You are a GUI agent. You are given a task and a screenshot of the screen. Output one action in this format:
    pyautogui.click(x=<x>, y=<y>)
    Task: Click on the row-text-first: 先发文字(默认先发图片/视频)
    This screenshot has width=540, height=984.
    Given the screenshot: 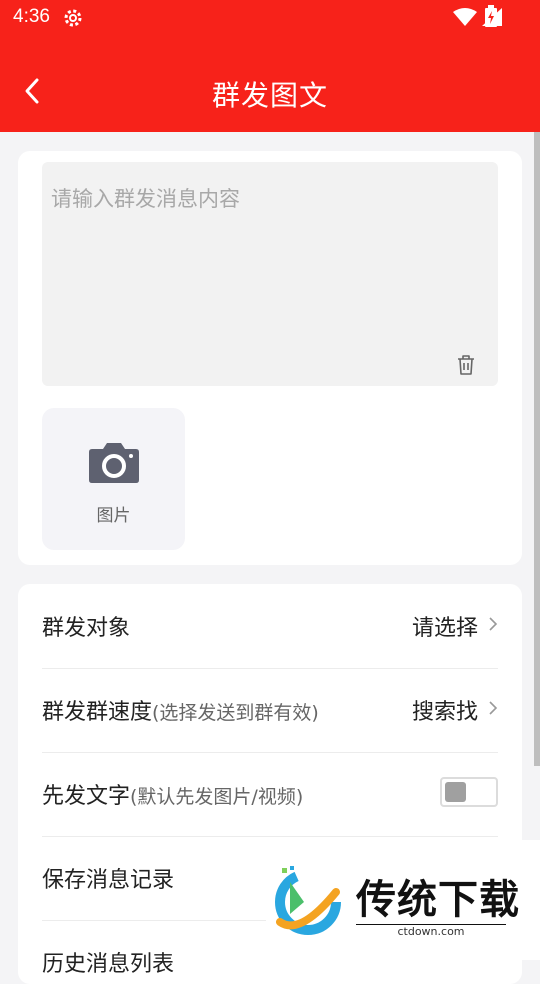 What is the action you would take?
    pyautogui.click(x=270, y=794)
    